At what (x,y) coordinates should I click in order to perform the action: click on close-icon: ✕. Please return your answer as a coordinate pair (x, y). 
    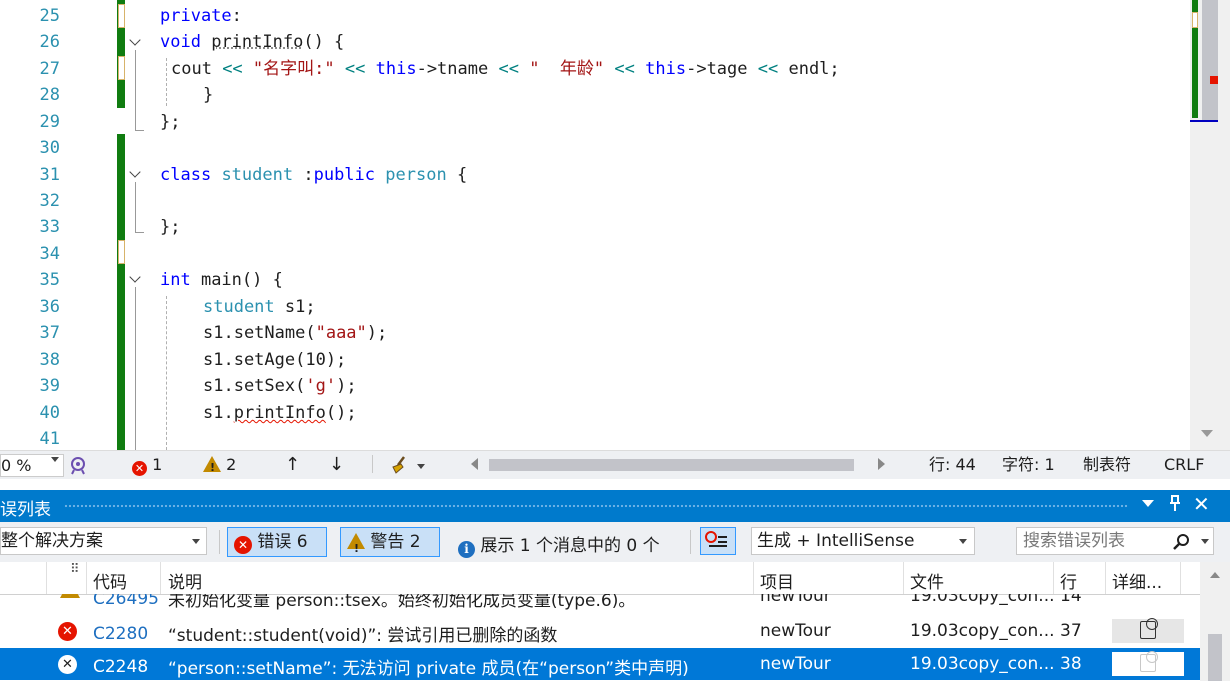
    Looking at the image, I should click on (1201, 504).